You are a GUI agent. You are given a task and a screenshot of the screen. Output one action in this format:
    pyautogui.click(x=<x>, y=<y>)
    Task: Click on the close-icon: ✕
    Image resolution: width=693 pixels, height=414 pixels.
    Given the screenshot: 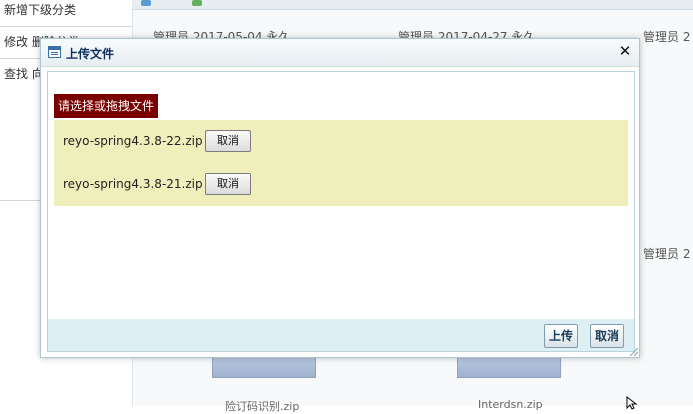 What is the action you would take?
    pyautogui.click(x=625, y=51)
    